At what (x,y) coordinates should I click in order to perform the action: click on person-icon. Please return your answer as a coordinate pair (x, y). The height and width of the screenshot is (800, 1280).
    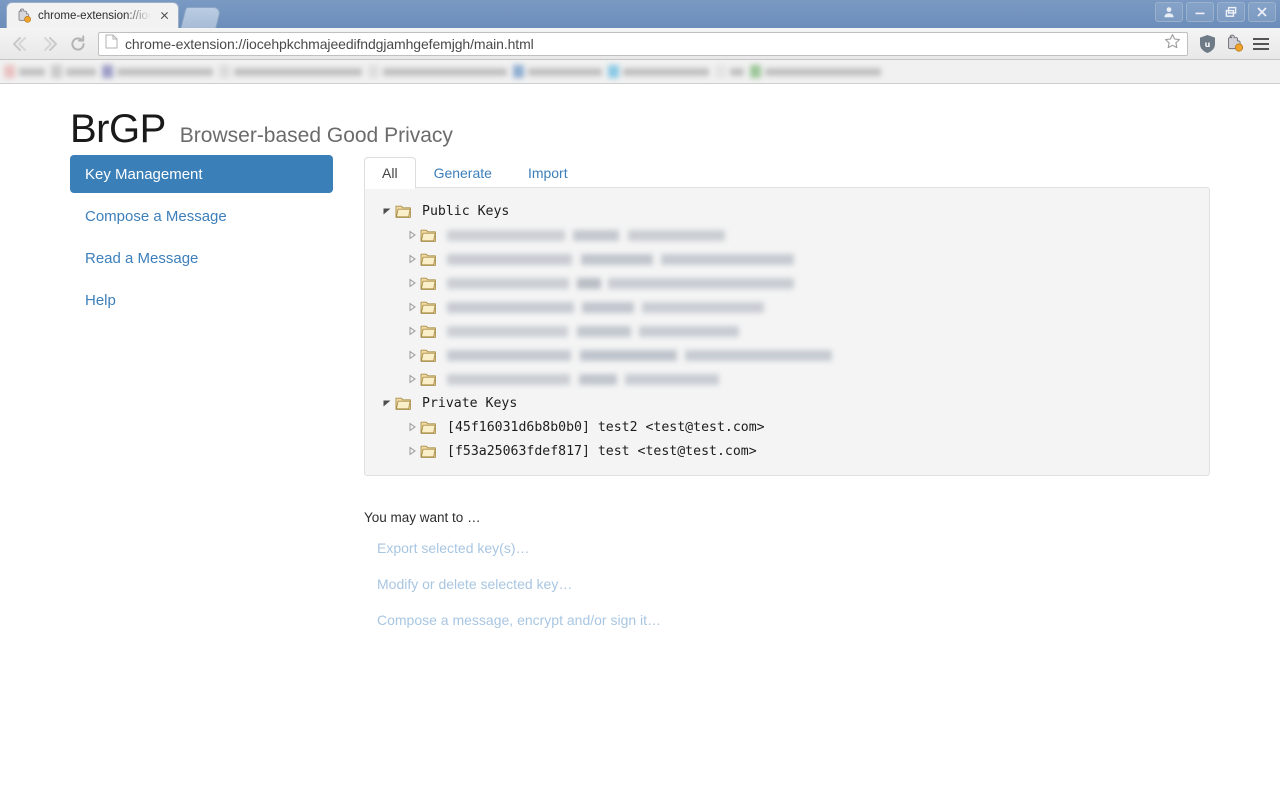
    Looking at the image, I should click on (1169, 12).